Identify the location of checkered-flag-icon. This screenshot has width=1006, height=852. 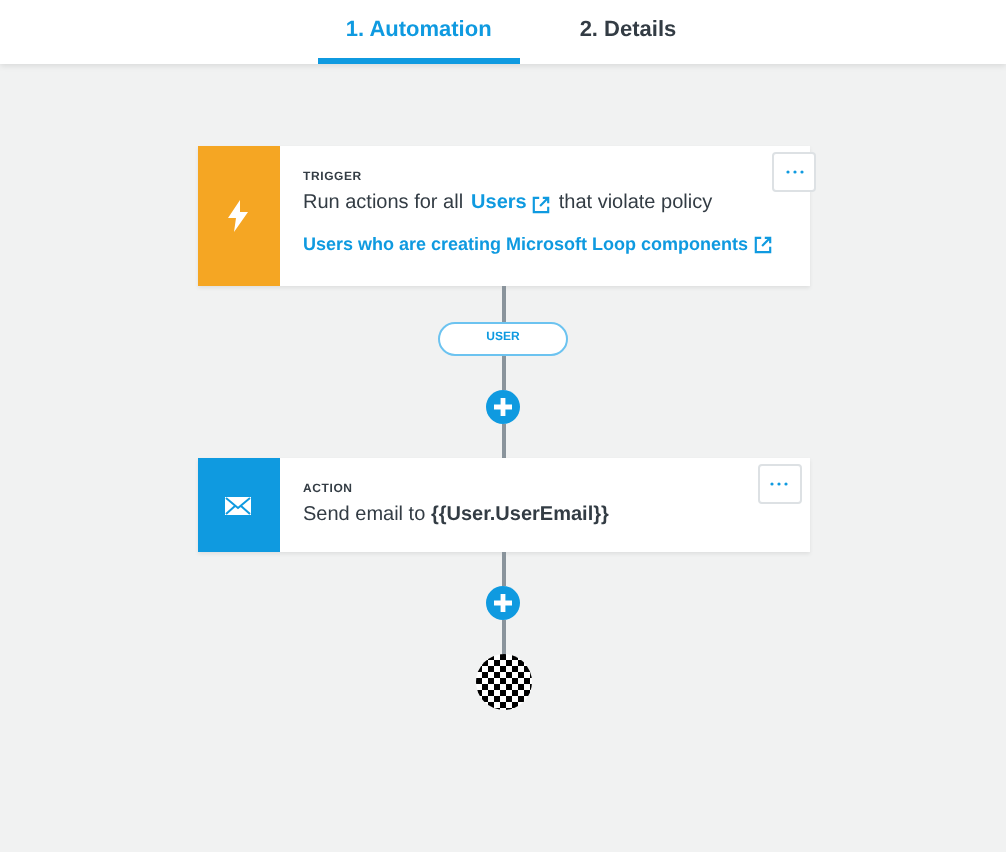
(503, 682).